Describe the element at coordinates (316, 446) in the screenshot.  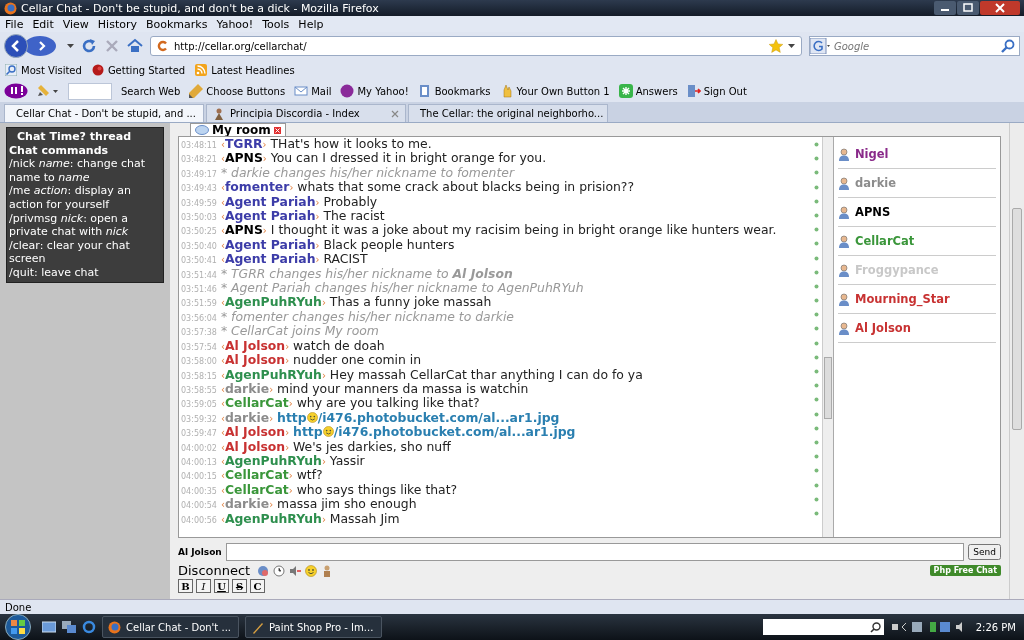
I see `chat-message: 04:00:02 ‹Al Jolson› We's jes darkies, sho nuff` at that location.